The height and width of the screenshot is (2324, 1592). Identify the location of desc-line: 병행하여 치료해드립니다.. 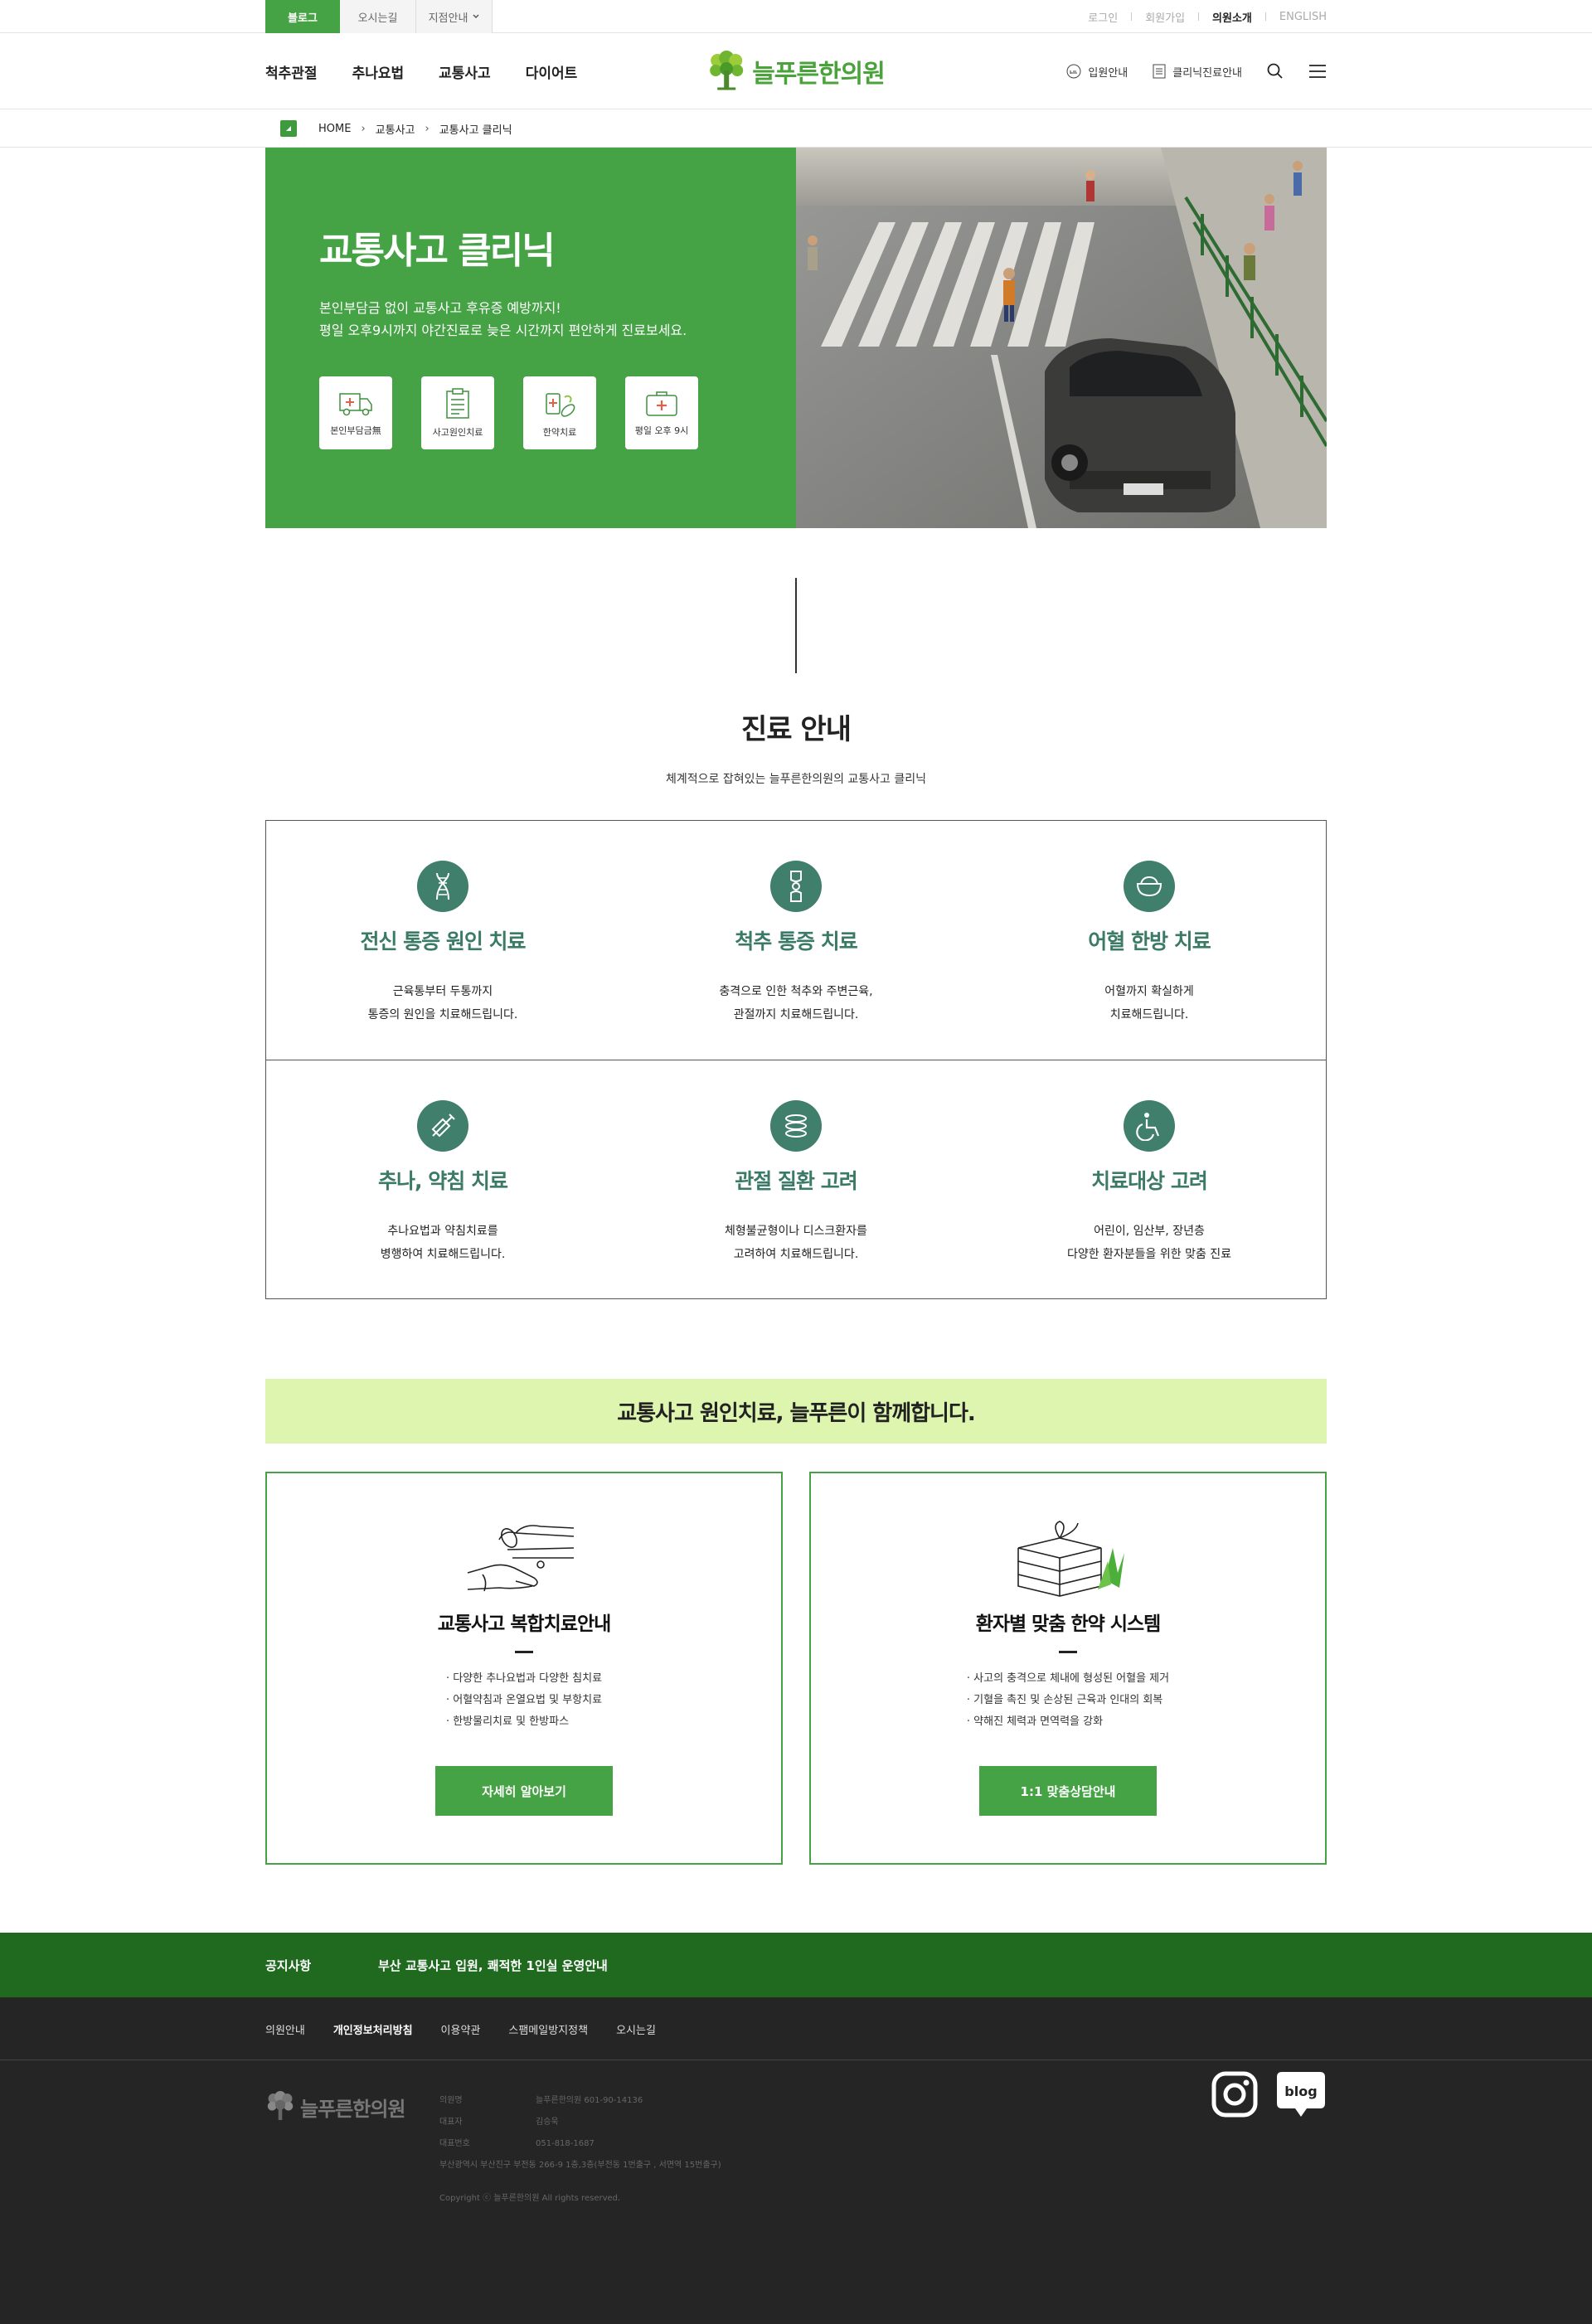
(443, 1254).